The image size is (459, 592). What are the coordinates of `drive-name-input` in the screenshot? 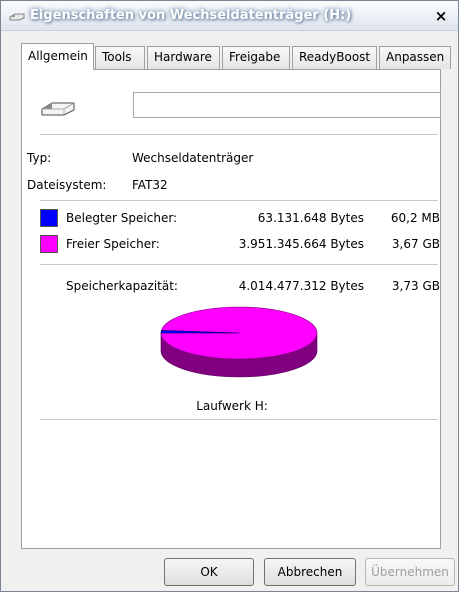 It's located at (287, 105).